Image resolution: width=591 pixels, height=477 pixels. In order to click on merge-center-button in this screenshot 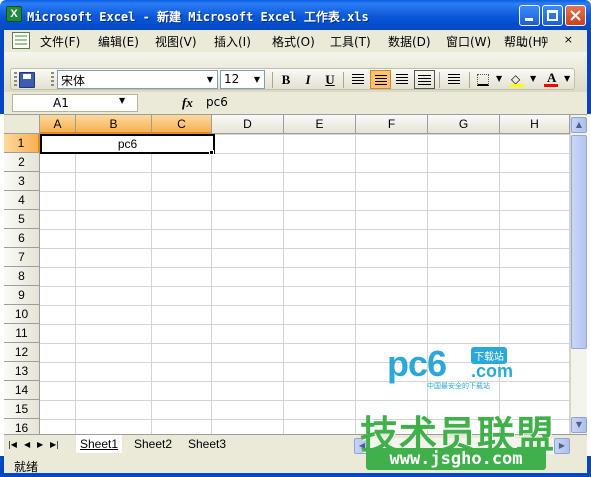, I will do `click(424, 79)`.